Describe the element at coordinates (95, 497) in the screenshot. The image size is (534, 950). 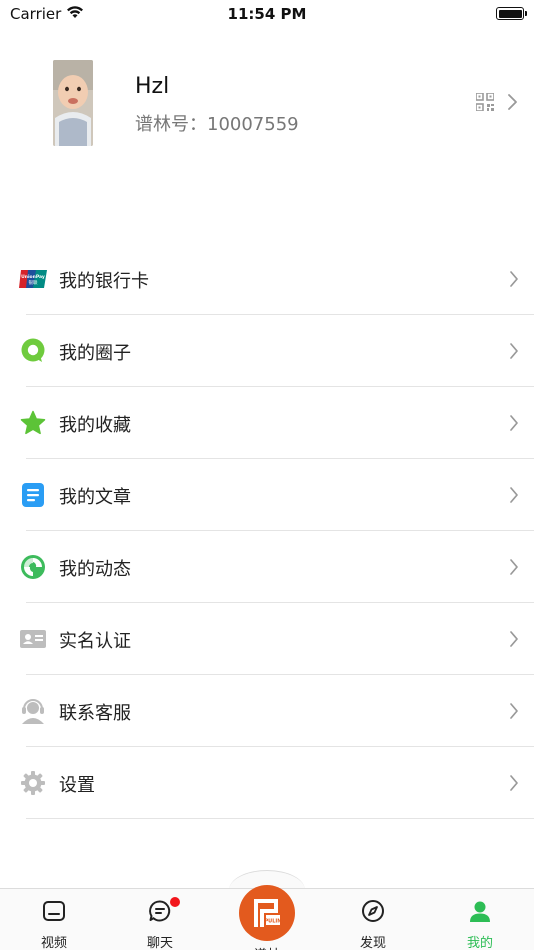
I see `menu-item-label: 我的文章` at that location.